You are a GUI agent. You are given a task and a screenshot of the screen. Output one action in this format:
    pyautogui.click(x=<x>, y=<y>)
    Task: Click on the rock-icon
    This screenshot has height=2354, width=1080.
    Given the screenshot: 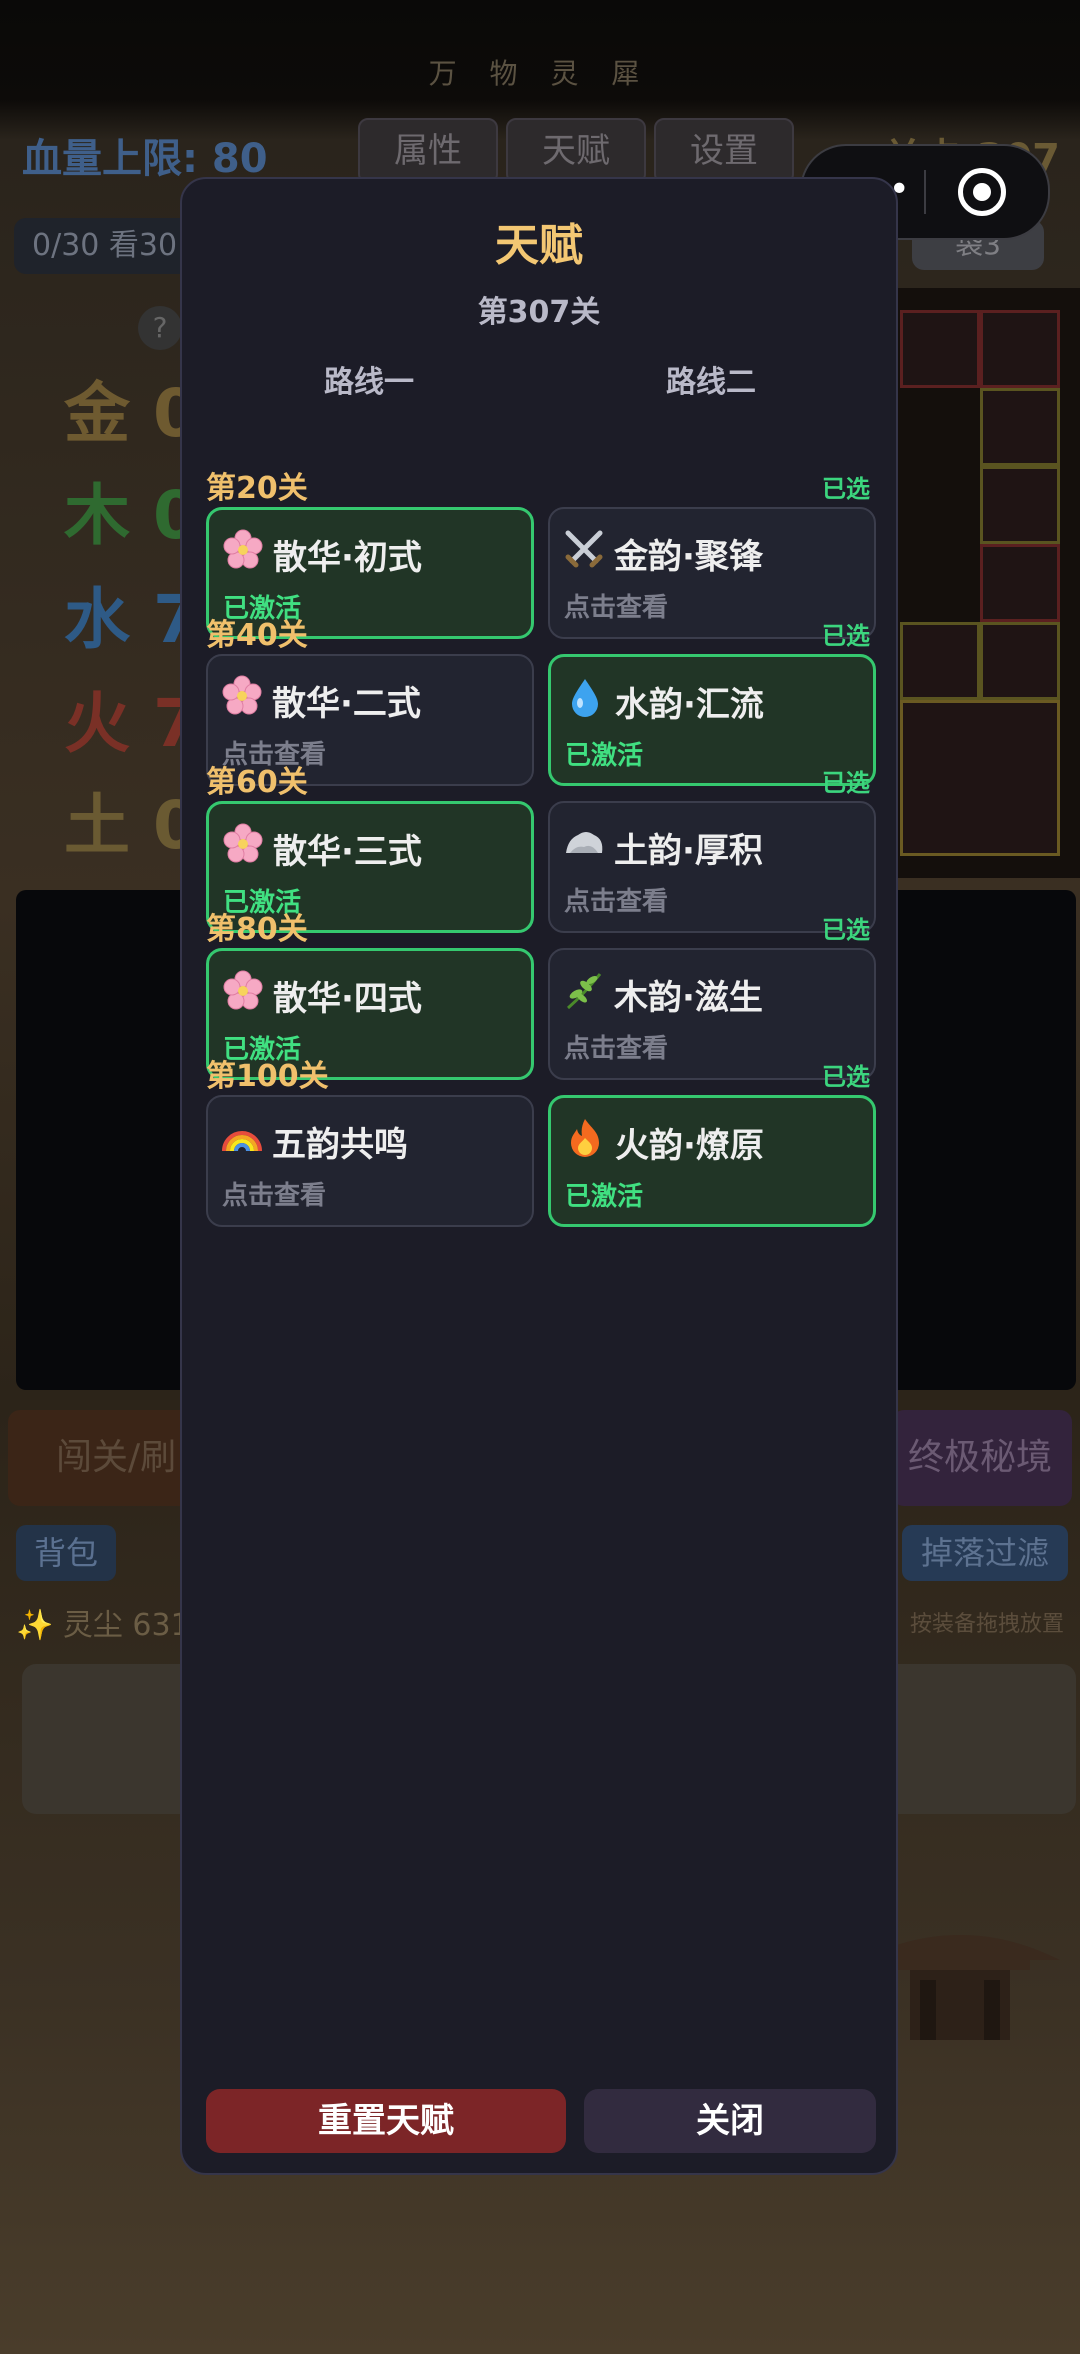 What is the action you would take?
    pyautogui.click(x=584, y=843)
    